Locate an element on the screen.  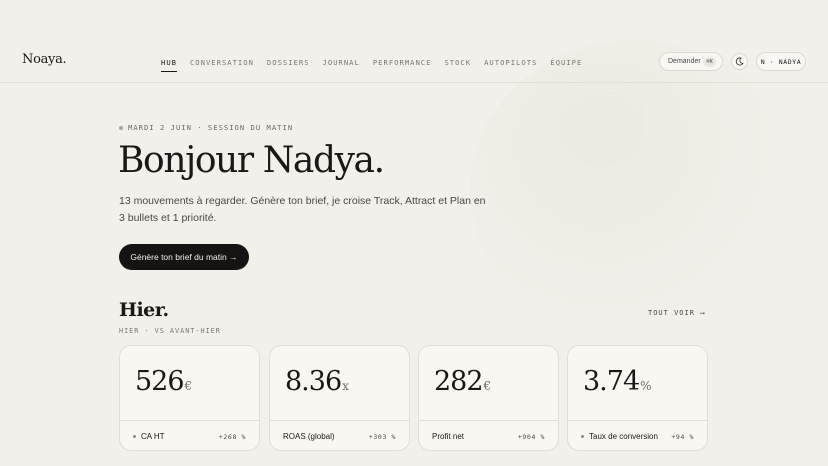
yesterday-section-subtitle: HIER · VS AVANT-HIER is located at coordinates (170, 331).